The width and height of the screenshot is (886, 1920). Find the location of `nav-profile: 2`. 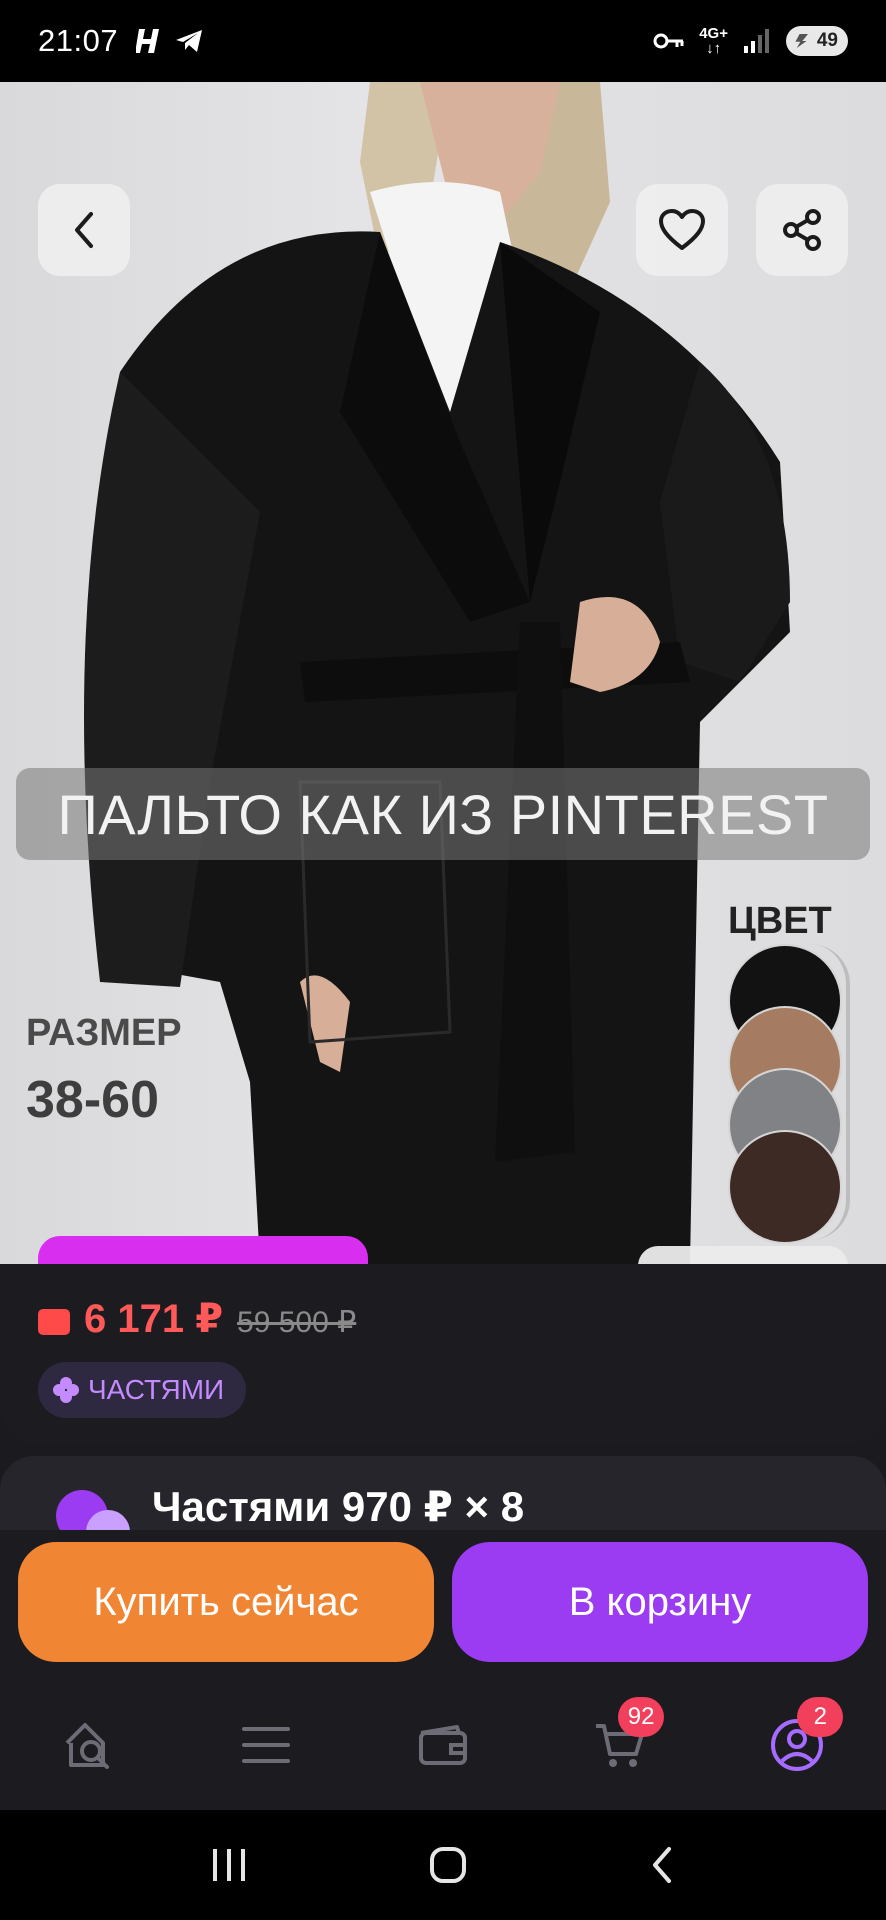

nav-profile: 2 is located at coordinates (800, 1741).